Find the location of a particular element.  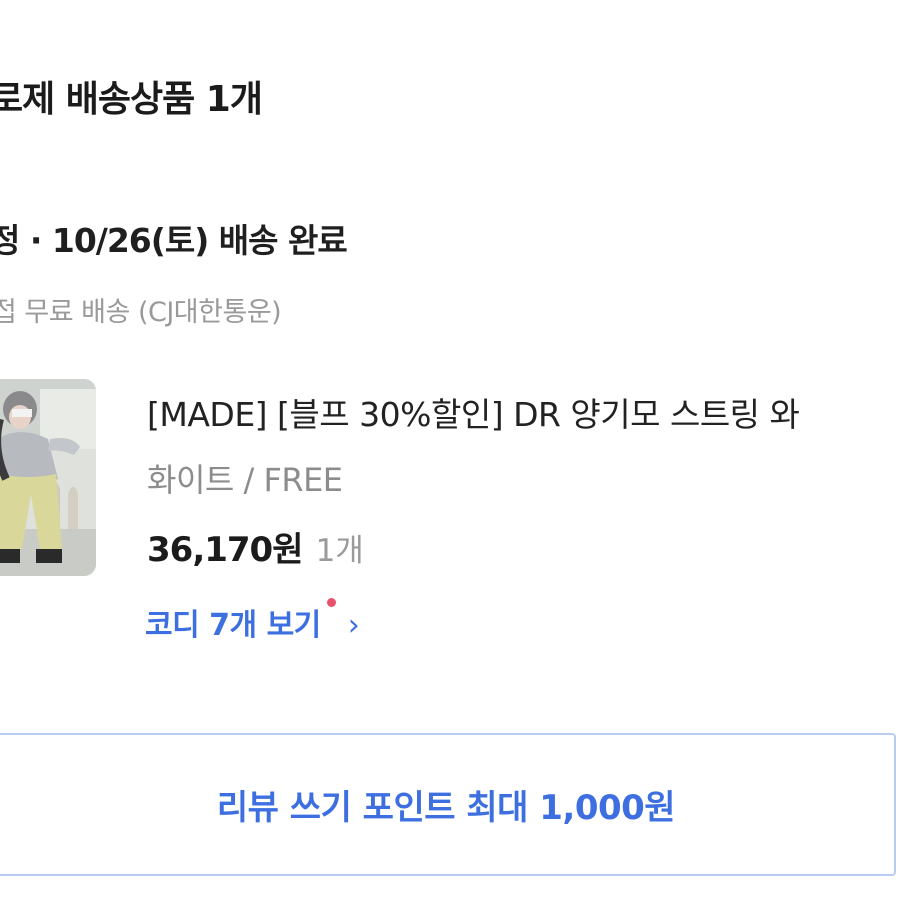

delivery-method: 접 무료 배송 (CJ대한통운) is located at coordinates (141, 312).